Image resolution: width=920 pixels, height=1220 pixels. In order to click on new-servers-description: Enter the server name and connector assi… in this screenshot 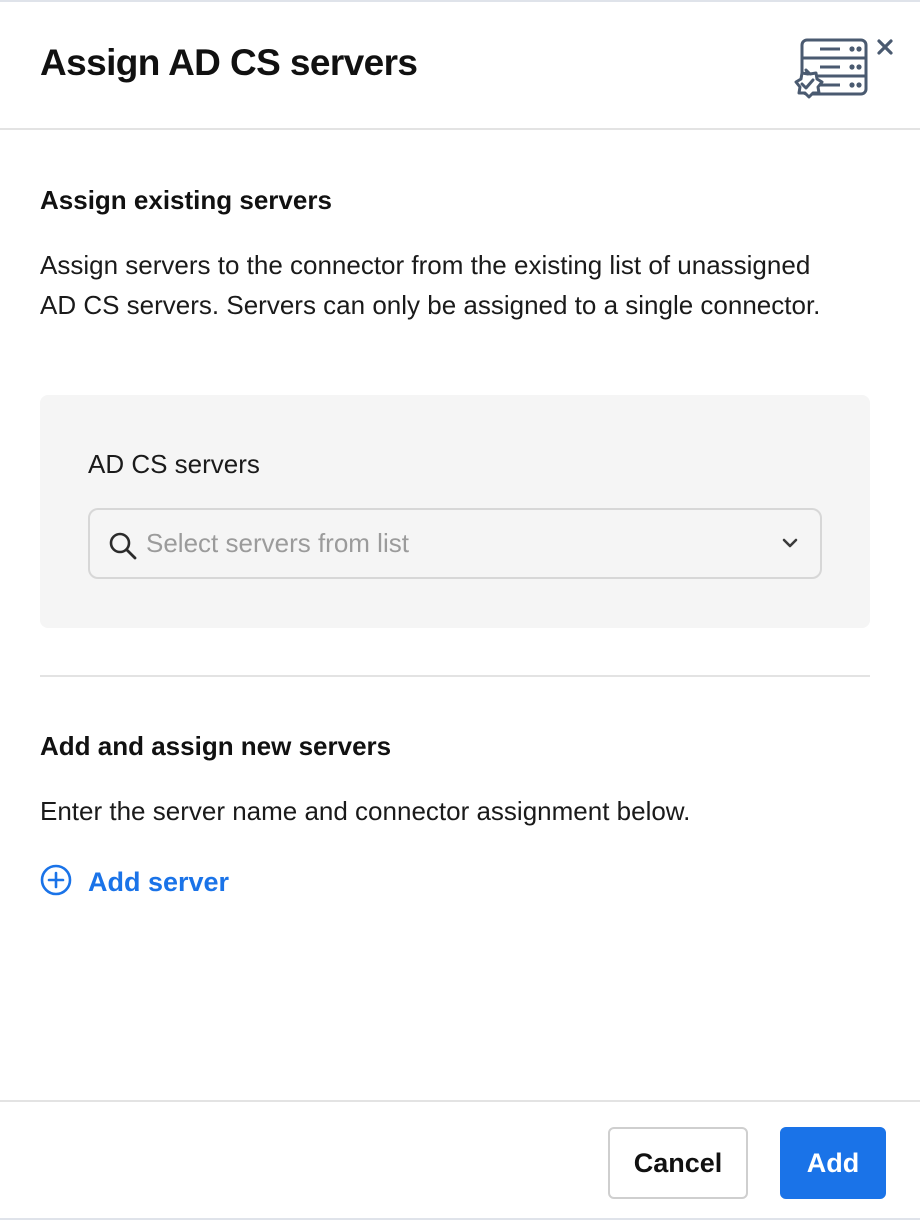, I will do `click(365, 811)`.